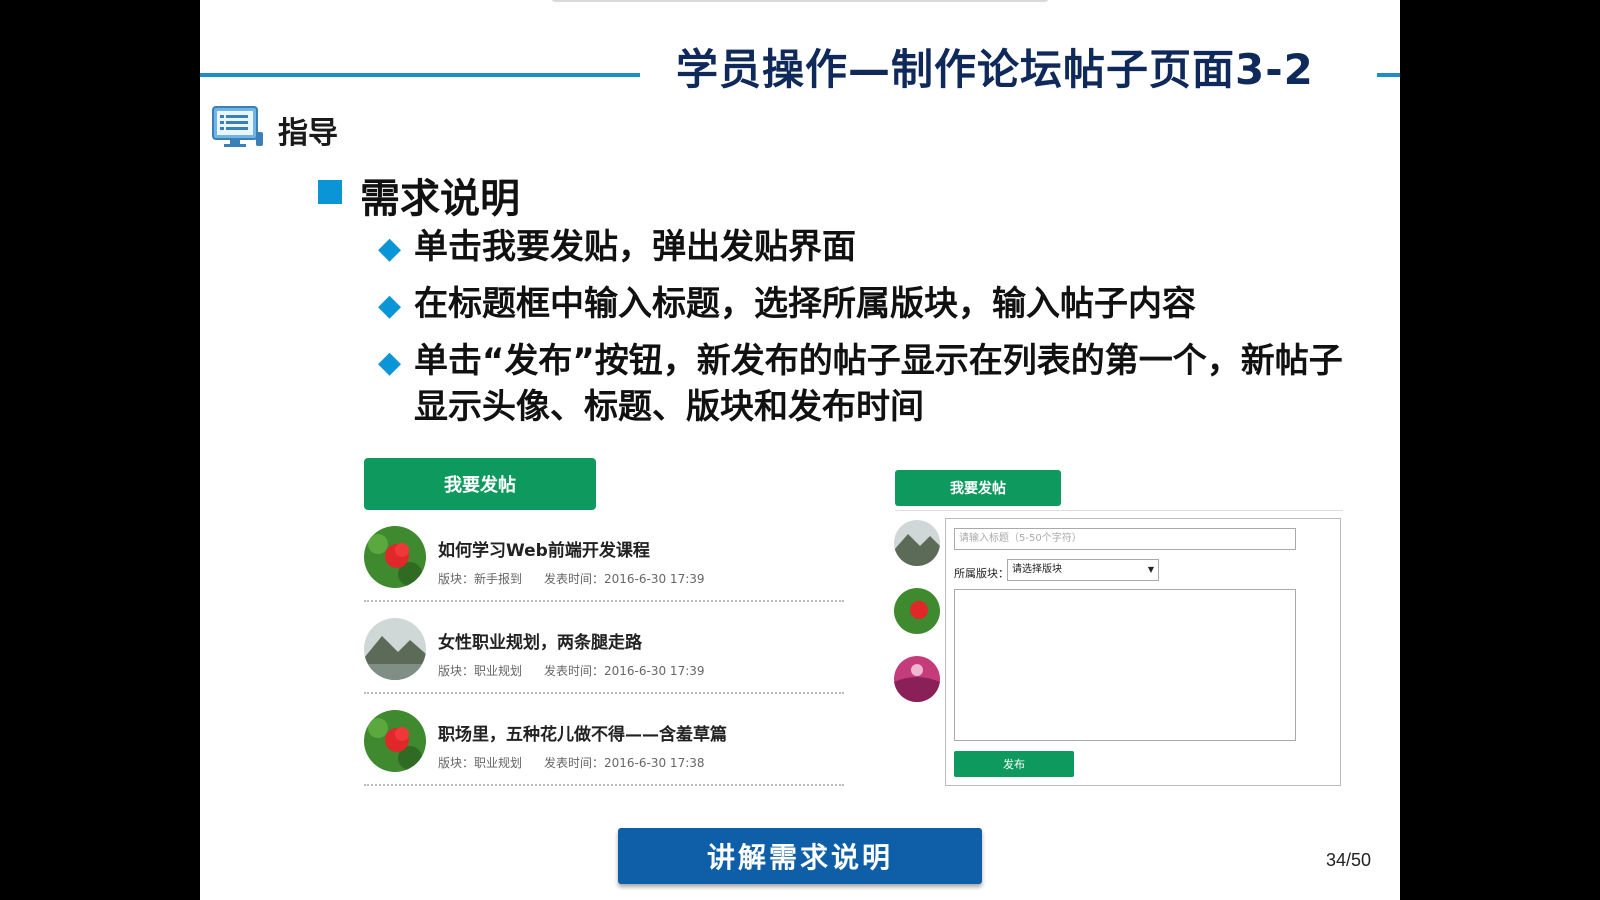 This screenshot has width=1600, height=900. I want to click on dropdown-arrow-icon: ▼, so click(1150, 569).